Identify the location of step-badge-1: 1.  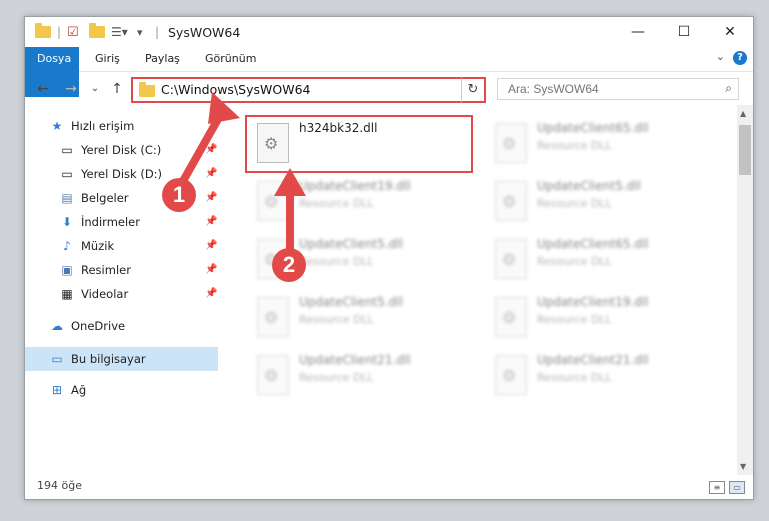
(179, 195).